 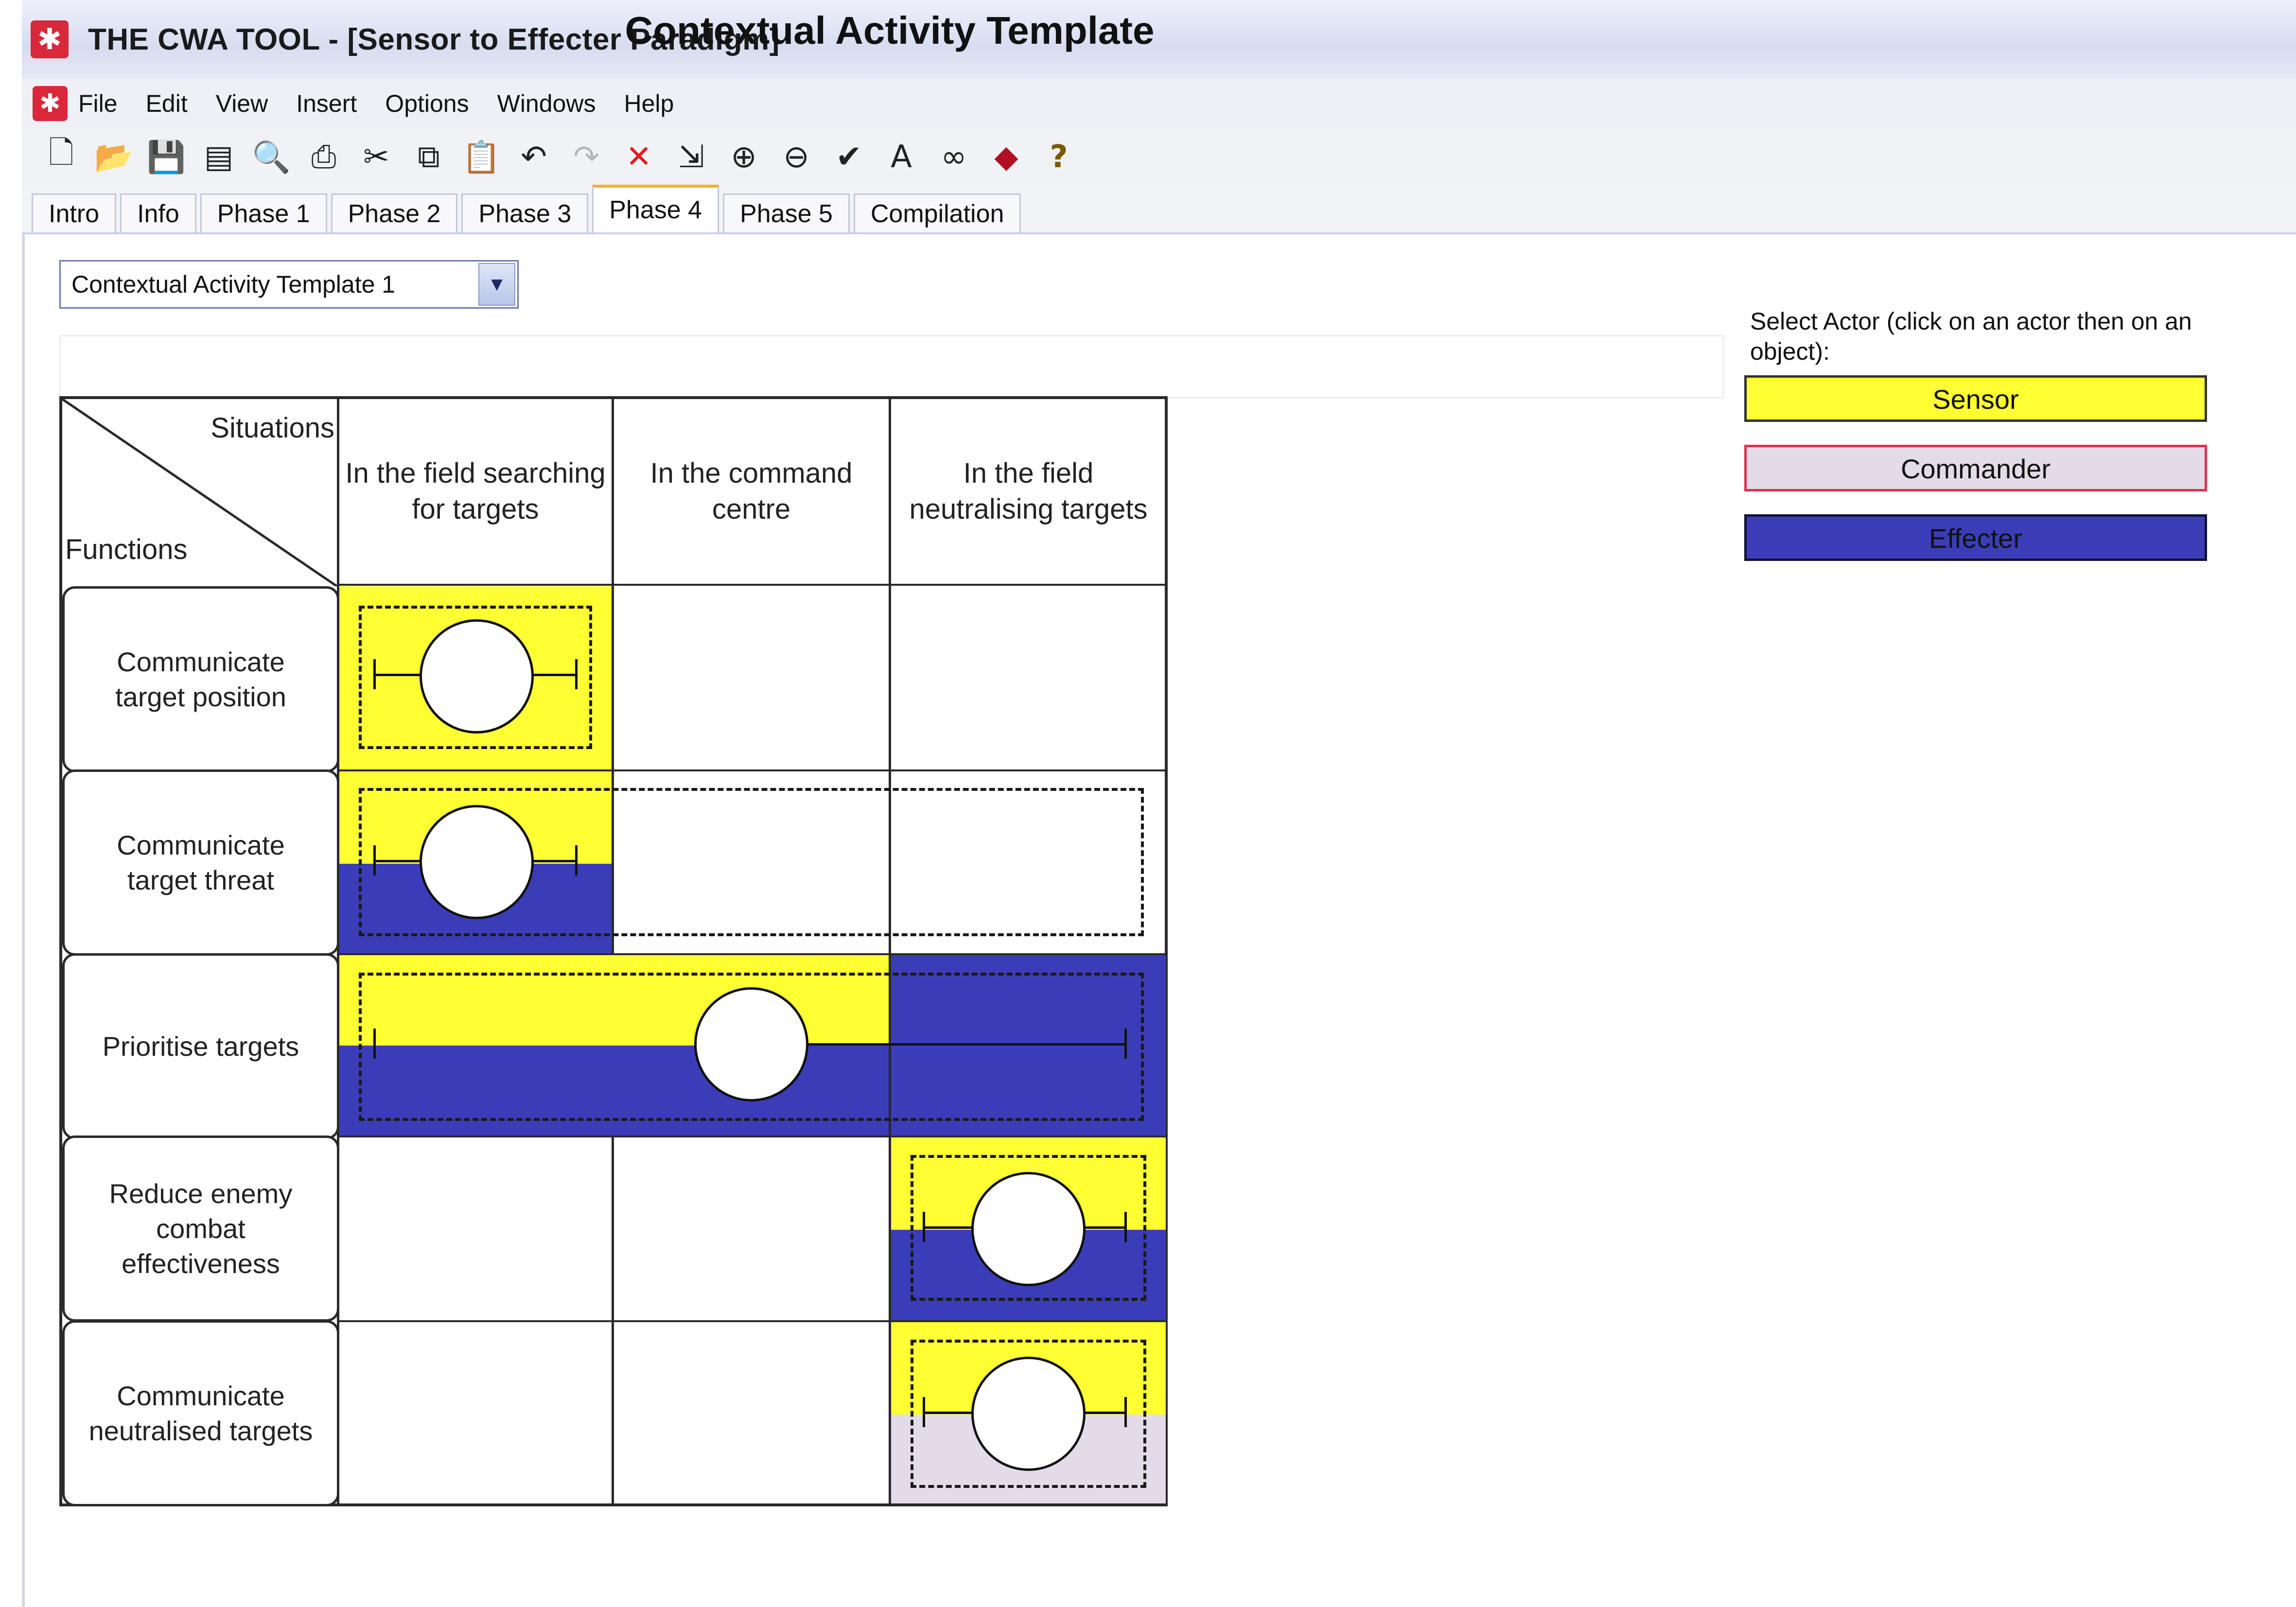 What do you see at coordinates (649, 103) in the screenshot?
I see `menu-help: Help` at bounding box center [649, 103].